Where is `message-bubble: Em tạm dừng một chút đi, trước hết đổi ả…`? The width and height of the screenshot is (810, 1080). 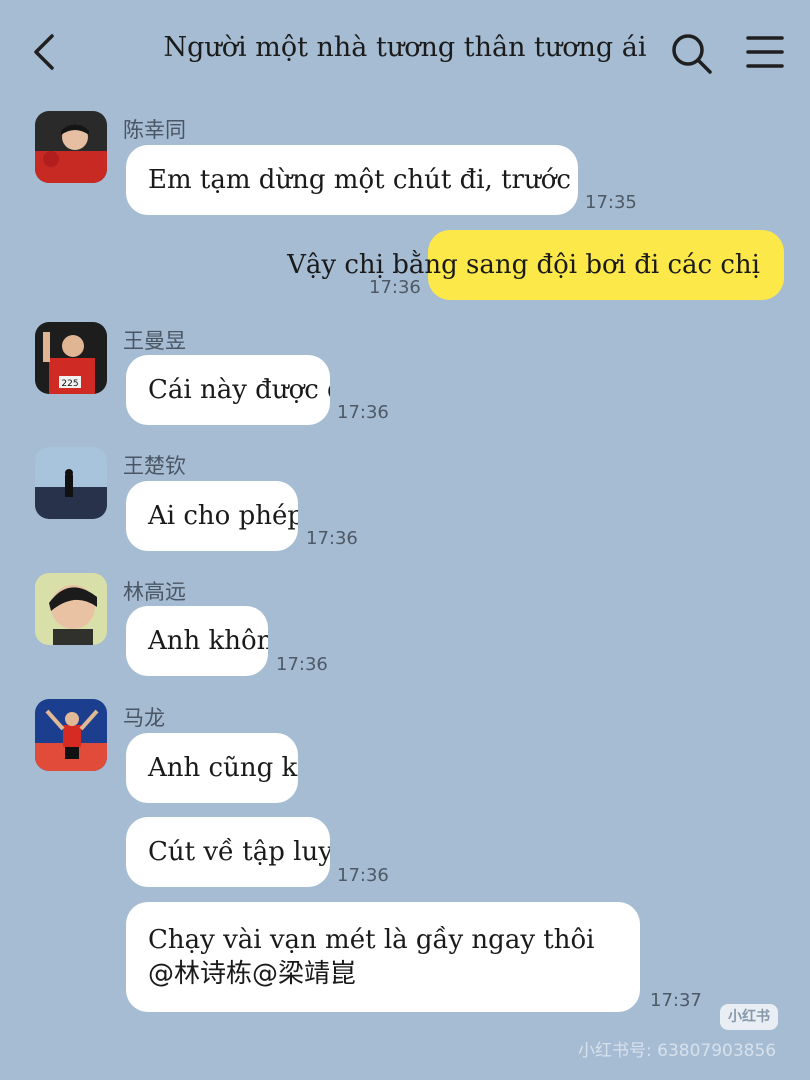 message-bubble: Em tạm dừng một chút đi, trước hết đổi ả… is located at coordinates (352, 180).